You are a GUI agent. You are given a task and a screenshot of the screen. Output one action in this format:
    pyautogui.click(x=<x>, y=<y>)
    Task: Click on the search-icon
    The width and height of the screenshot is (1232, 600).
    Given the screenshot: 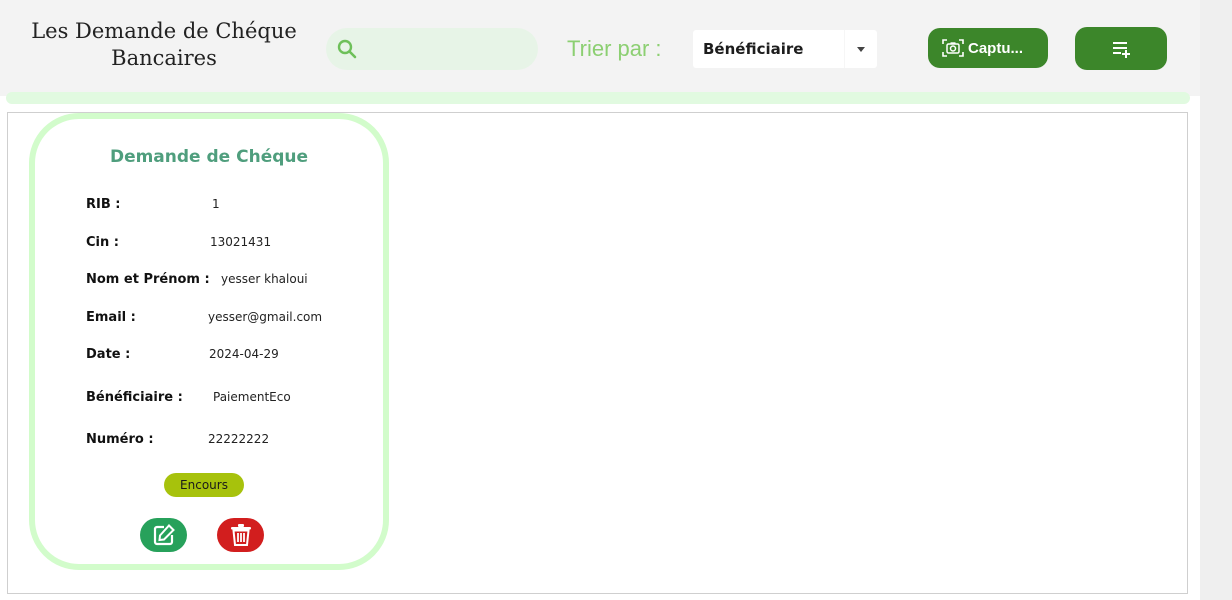 What is the action you would take?
    pyautogui.click(x=347, y=49)
    